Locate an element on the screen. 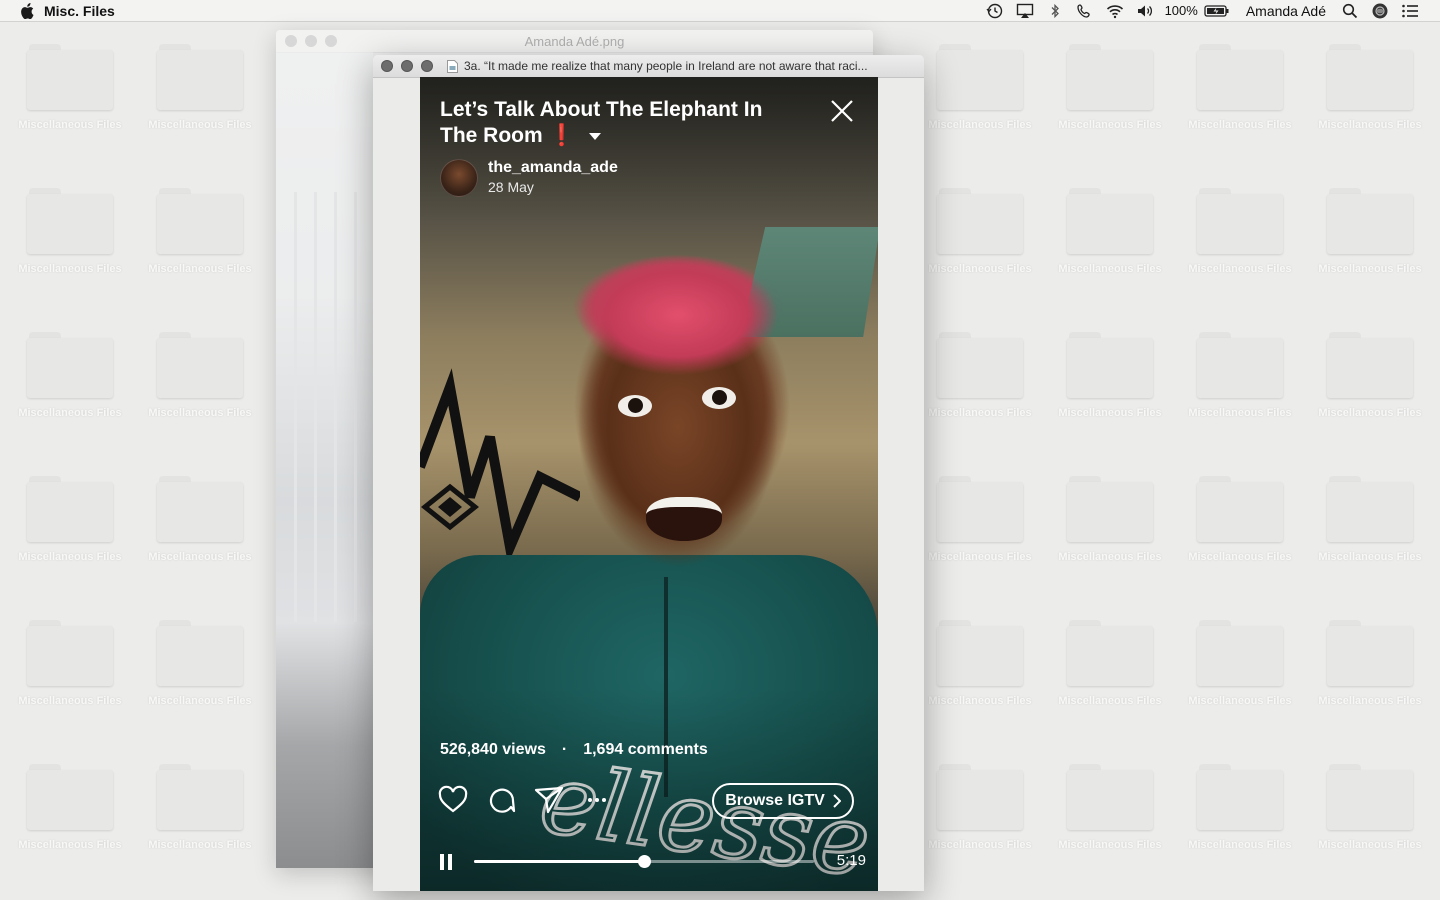 The height and width of the screenshot is (900, 1440). caret-down-icon is located at coordinates (594, 136).